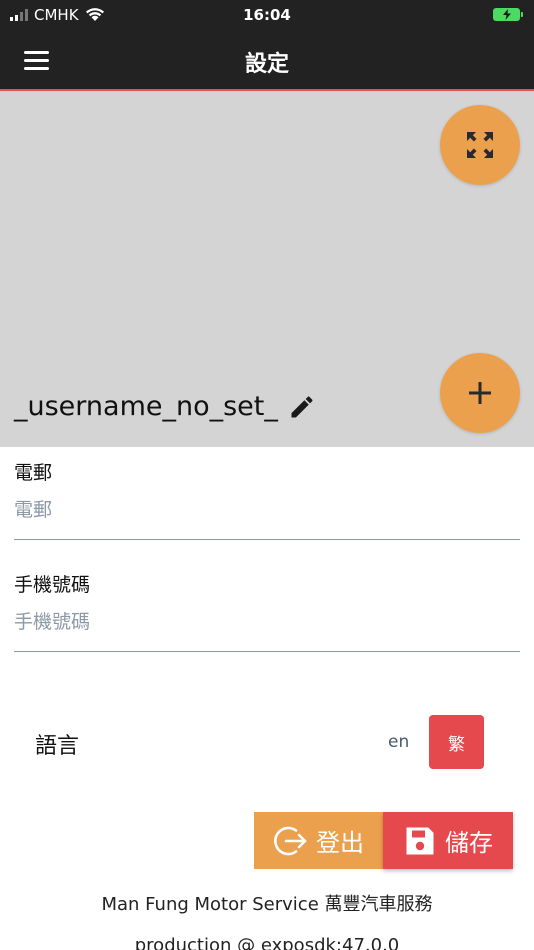 This screenshot has width=534, height=950. I want to click on status-bar: CMHK 16:04, so click(267, 15).